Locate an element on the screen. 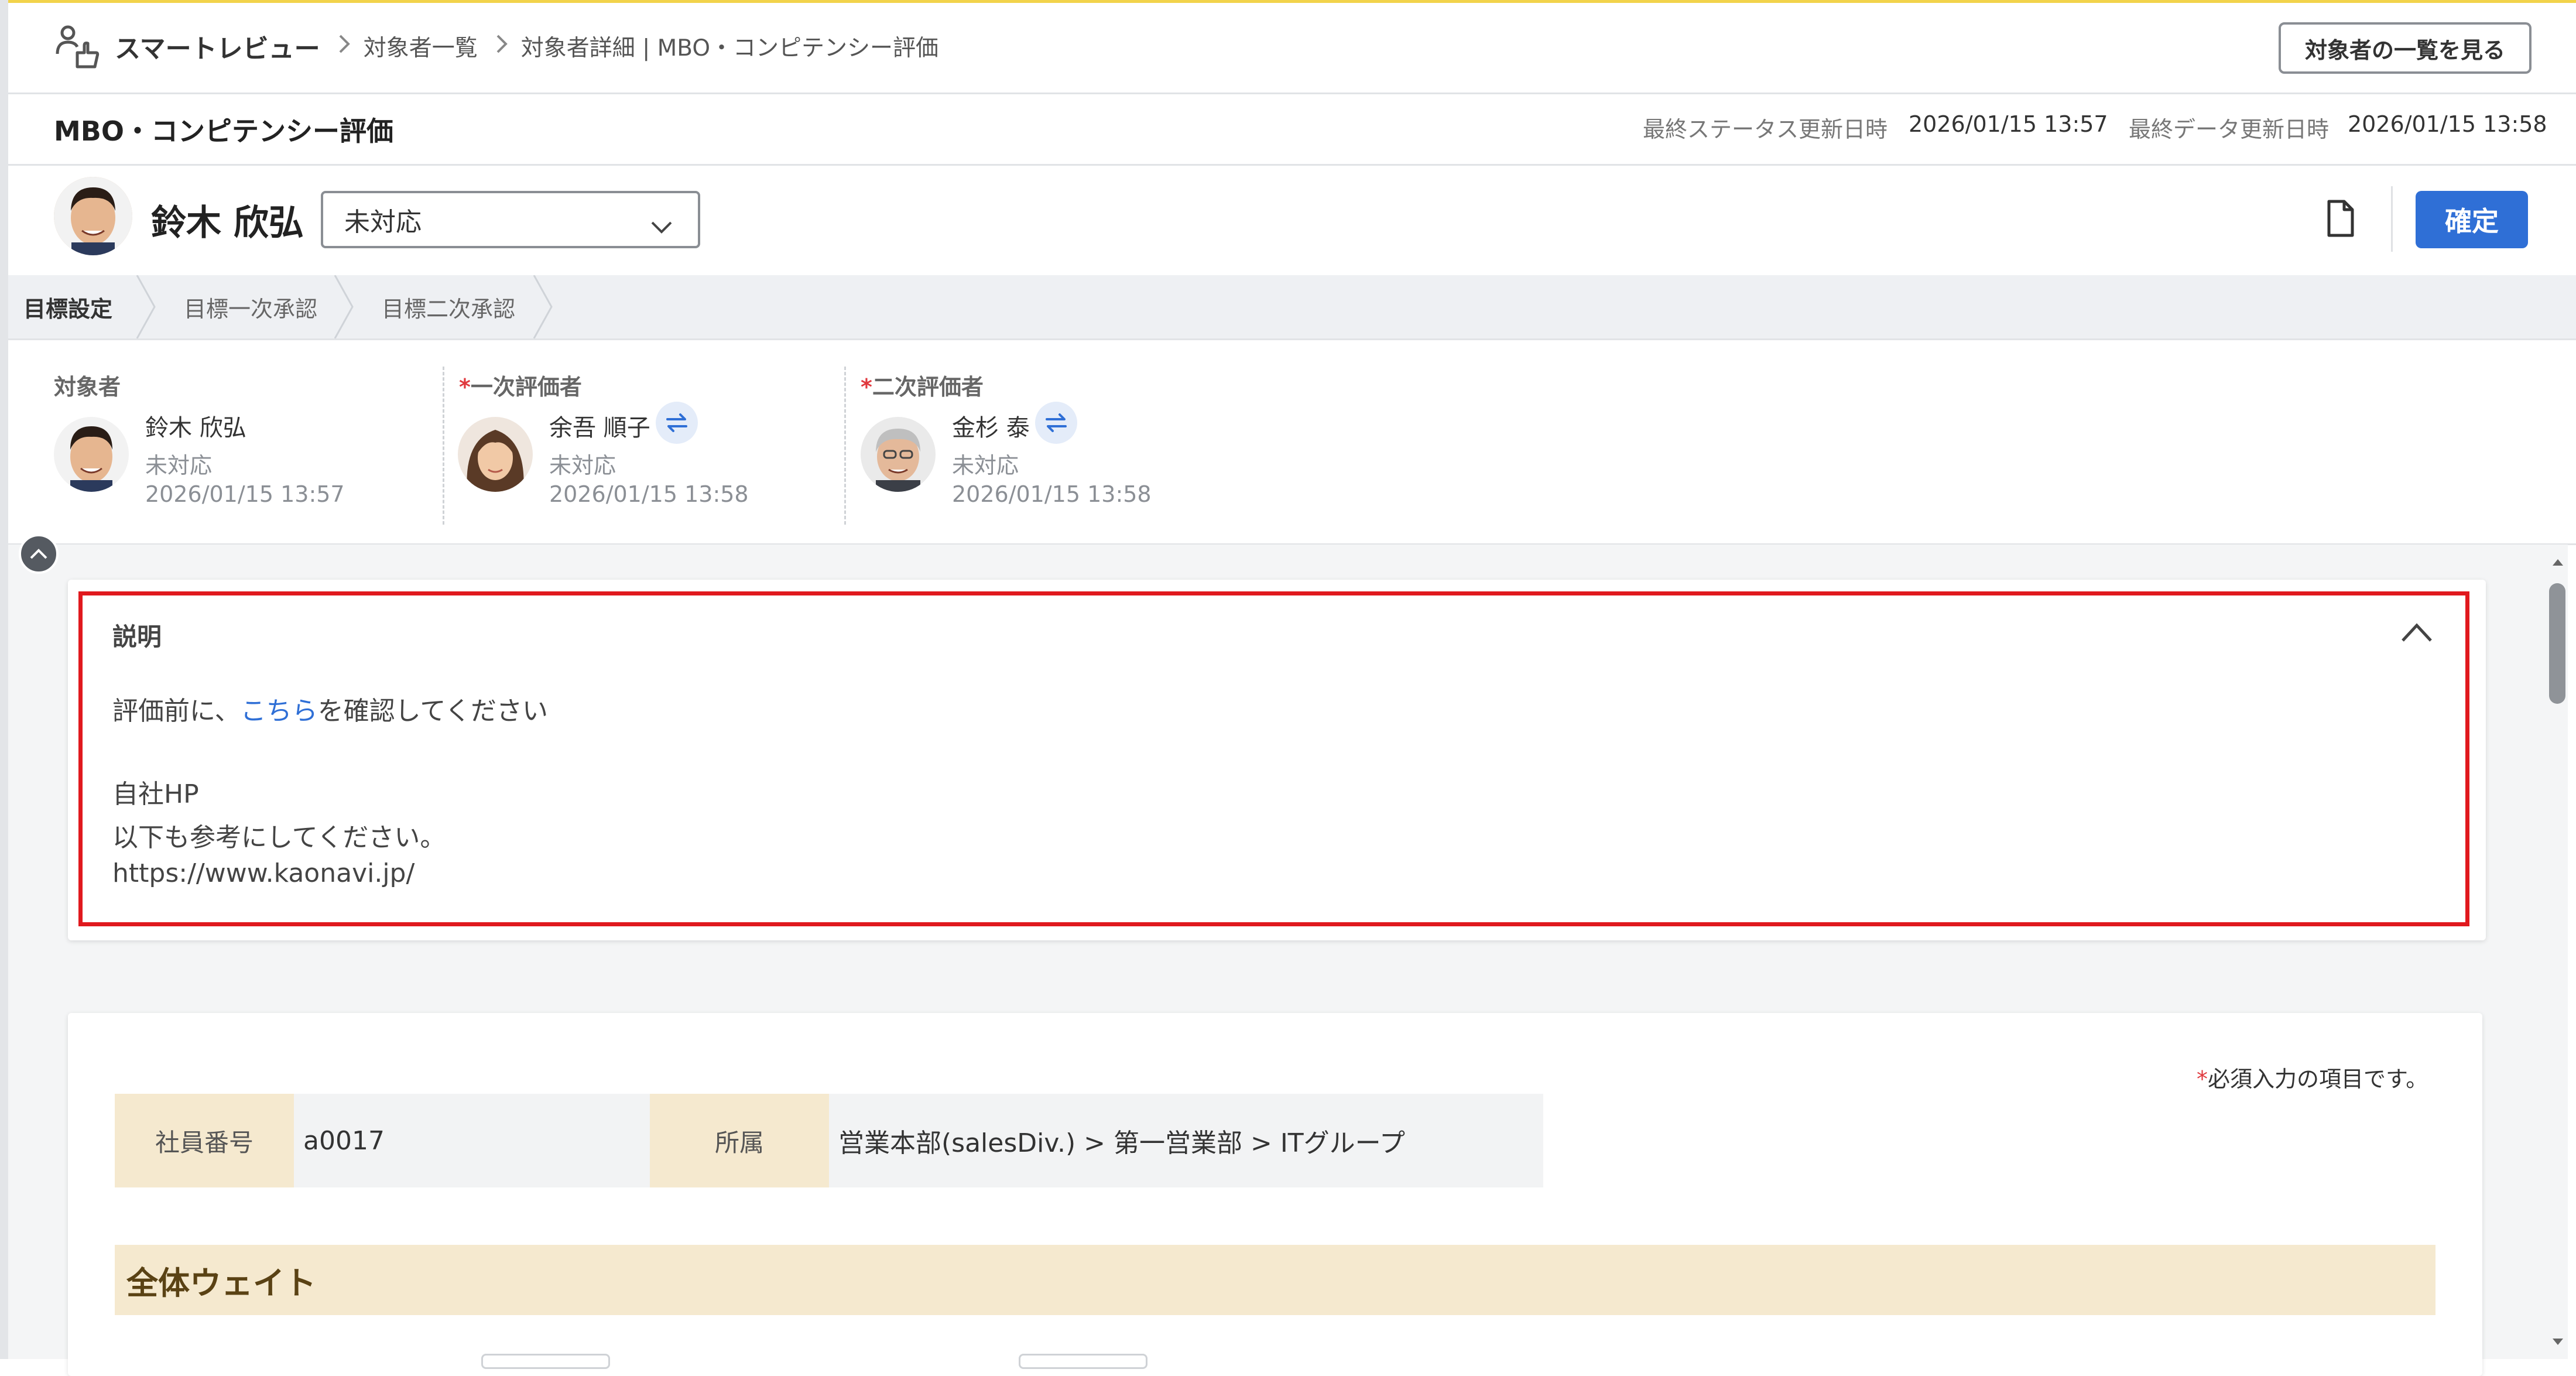 The height and width of the screenshot is (1376, 2576). status-select: 未対応 is located at coordinates (510, 219).